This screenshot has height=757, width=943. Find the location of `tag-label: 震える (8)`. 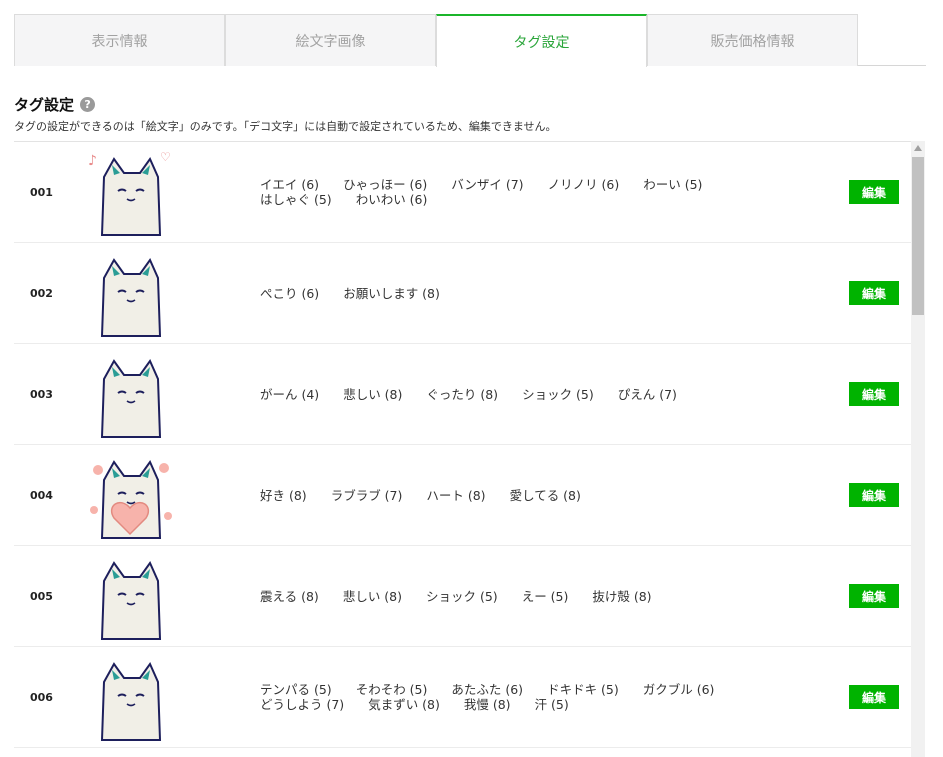

tag-label: 震える (8) is located at coordinates (289, 596).